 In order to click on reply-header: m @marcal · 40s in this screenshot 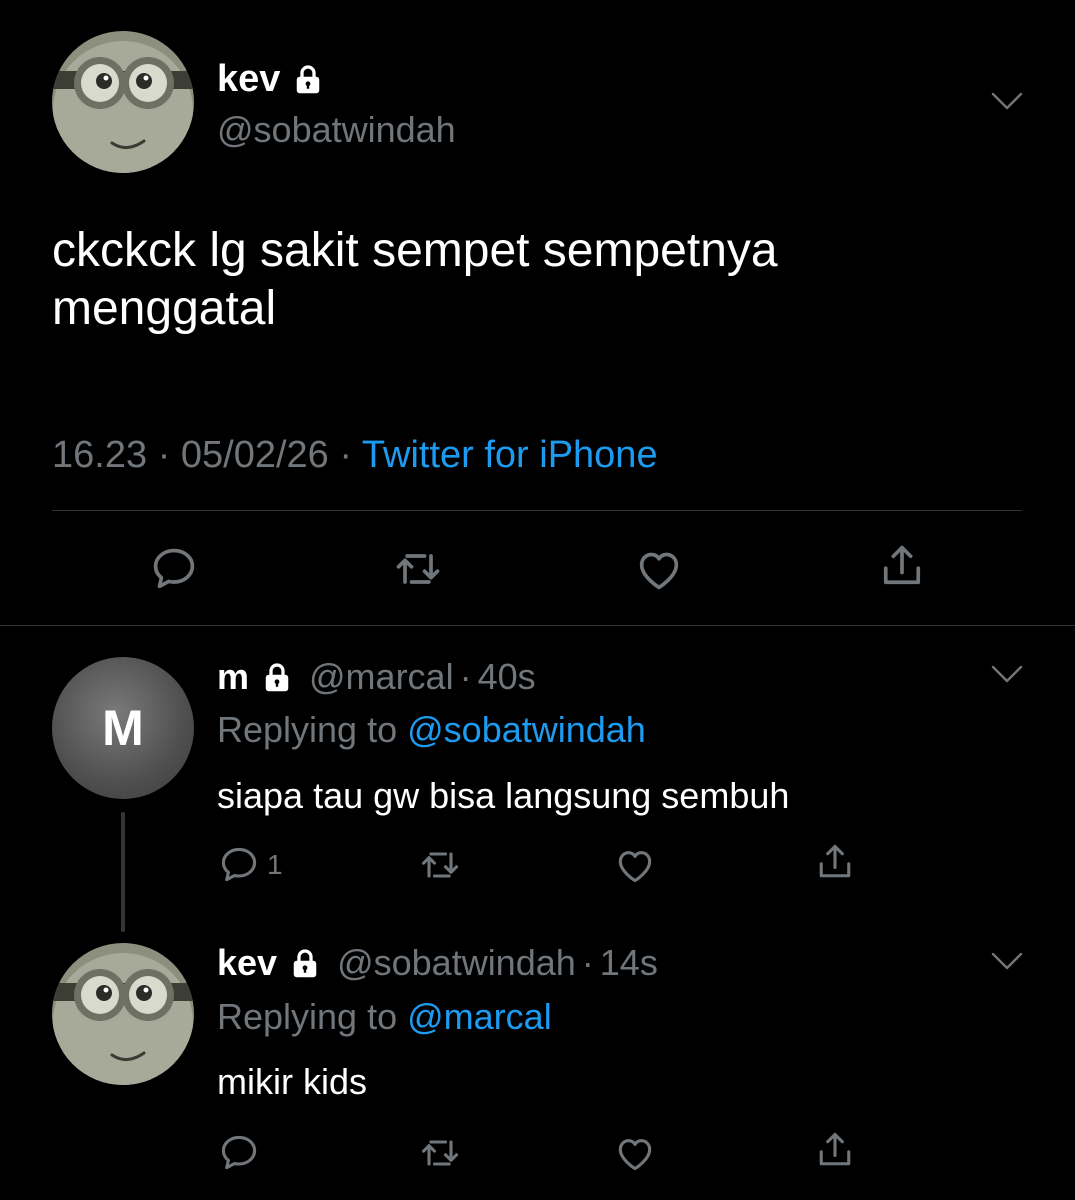, I will do `click(376, 677)`.